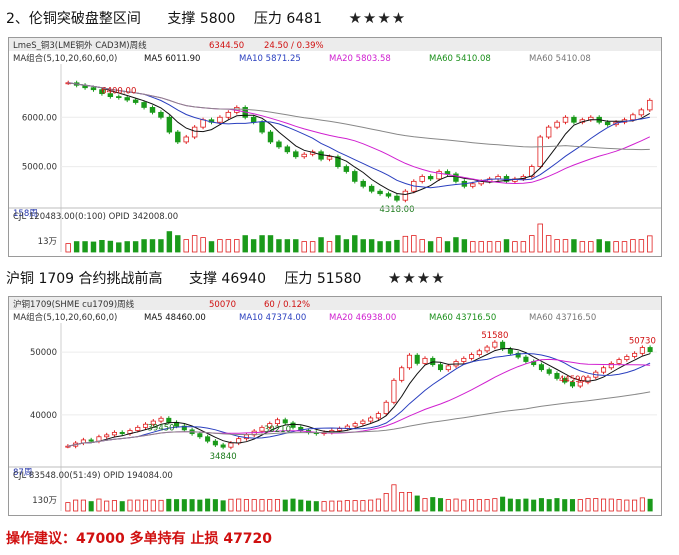 This screenshot has width=679, height=555. What do you see at coordinates (95, 217) in the screenshot?
I see `volume-info: CJL 120483.00(0:100) OPID 342008.00` at bounding box center [95, 217].